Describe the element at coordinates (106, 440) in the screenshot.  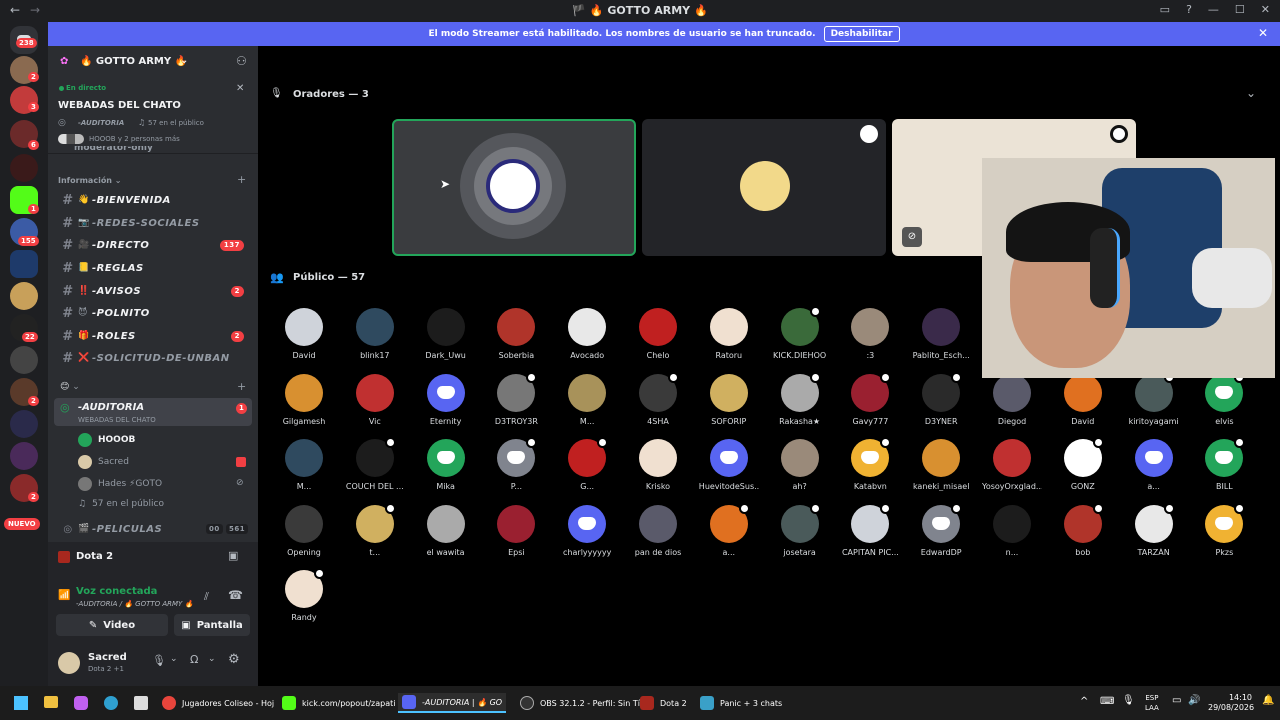
I see `stage-user-hooob: HOOOB` at that location.